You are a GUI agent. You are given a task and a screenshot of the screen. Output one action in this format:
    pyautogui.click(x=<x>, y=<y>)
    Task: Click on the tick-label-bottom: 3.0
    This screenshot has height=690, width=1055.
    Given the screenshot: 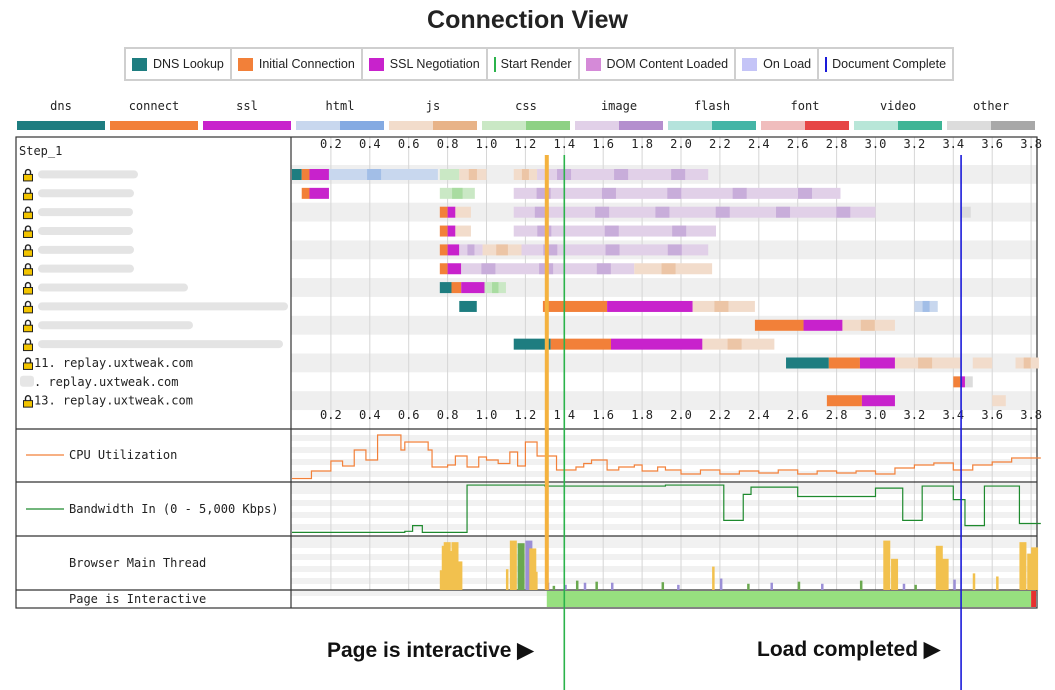 What is the action you would take?
    pyautogui.click(x=876, y=415)
    